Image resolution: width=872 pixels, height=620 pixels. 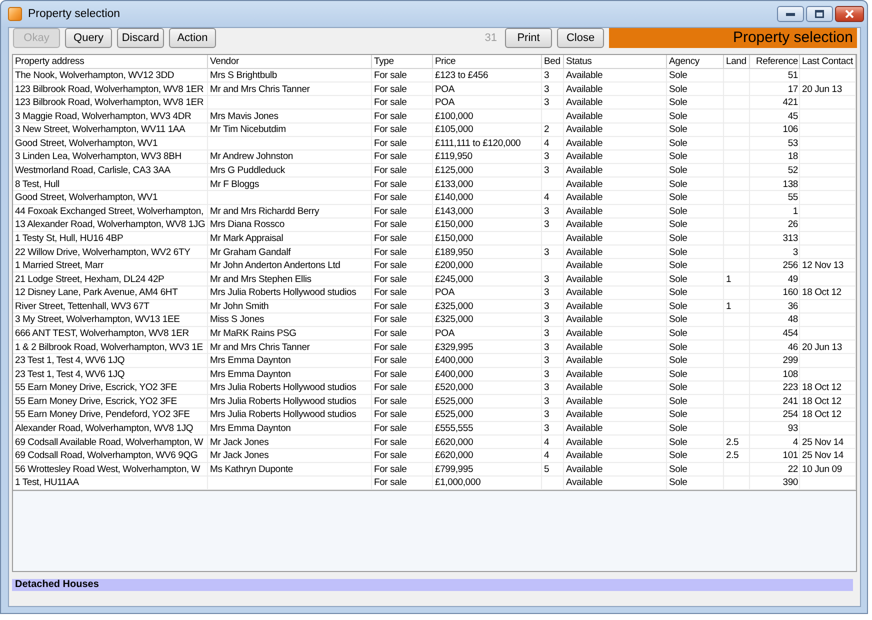 What do you see at coordinates (260, 279) in the screenshot?
I see `table-cell-text: Mr and Mrs Stephen Ellis` at bounding box center [260, 279].